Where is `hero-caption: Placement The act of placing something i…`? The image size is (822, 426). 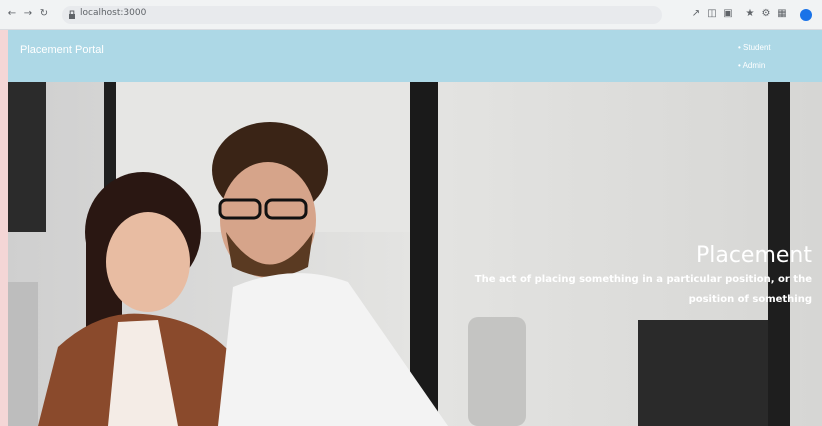 hero-caption: Placement The act of placing something i… is located at coordinates (632, 276).